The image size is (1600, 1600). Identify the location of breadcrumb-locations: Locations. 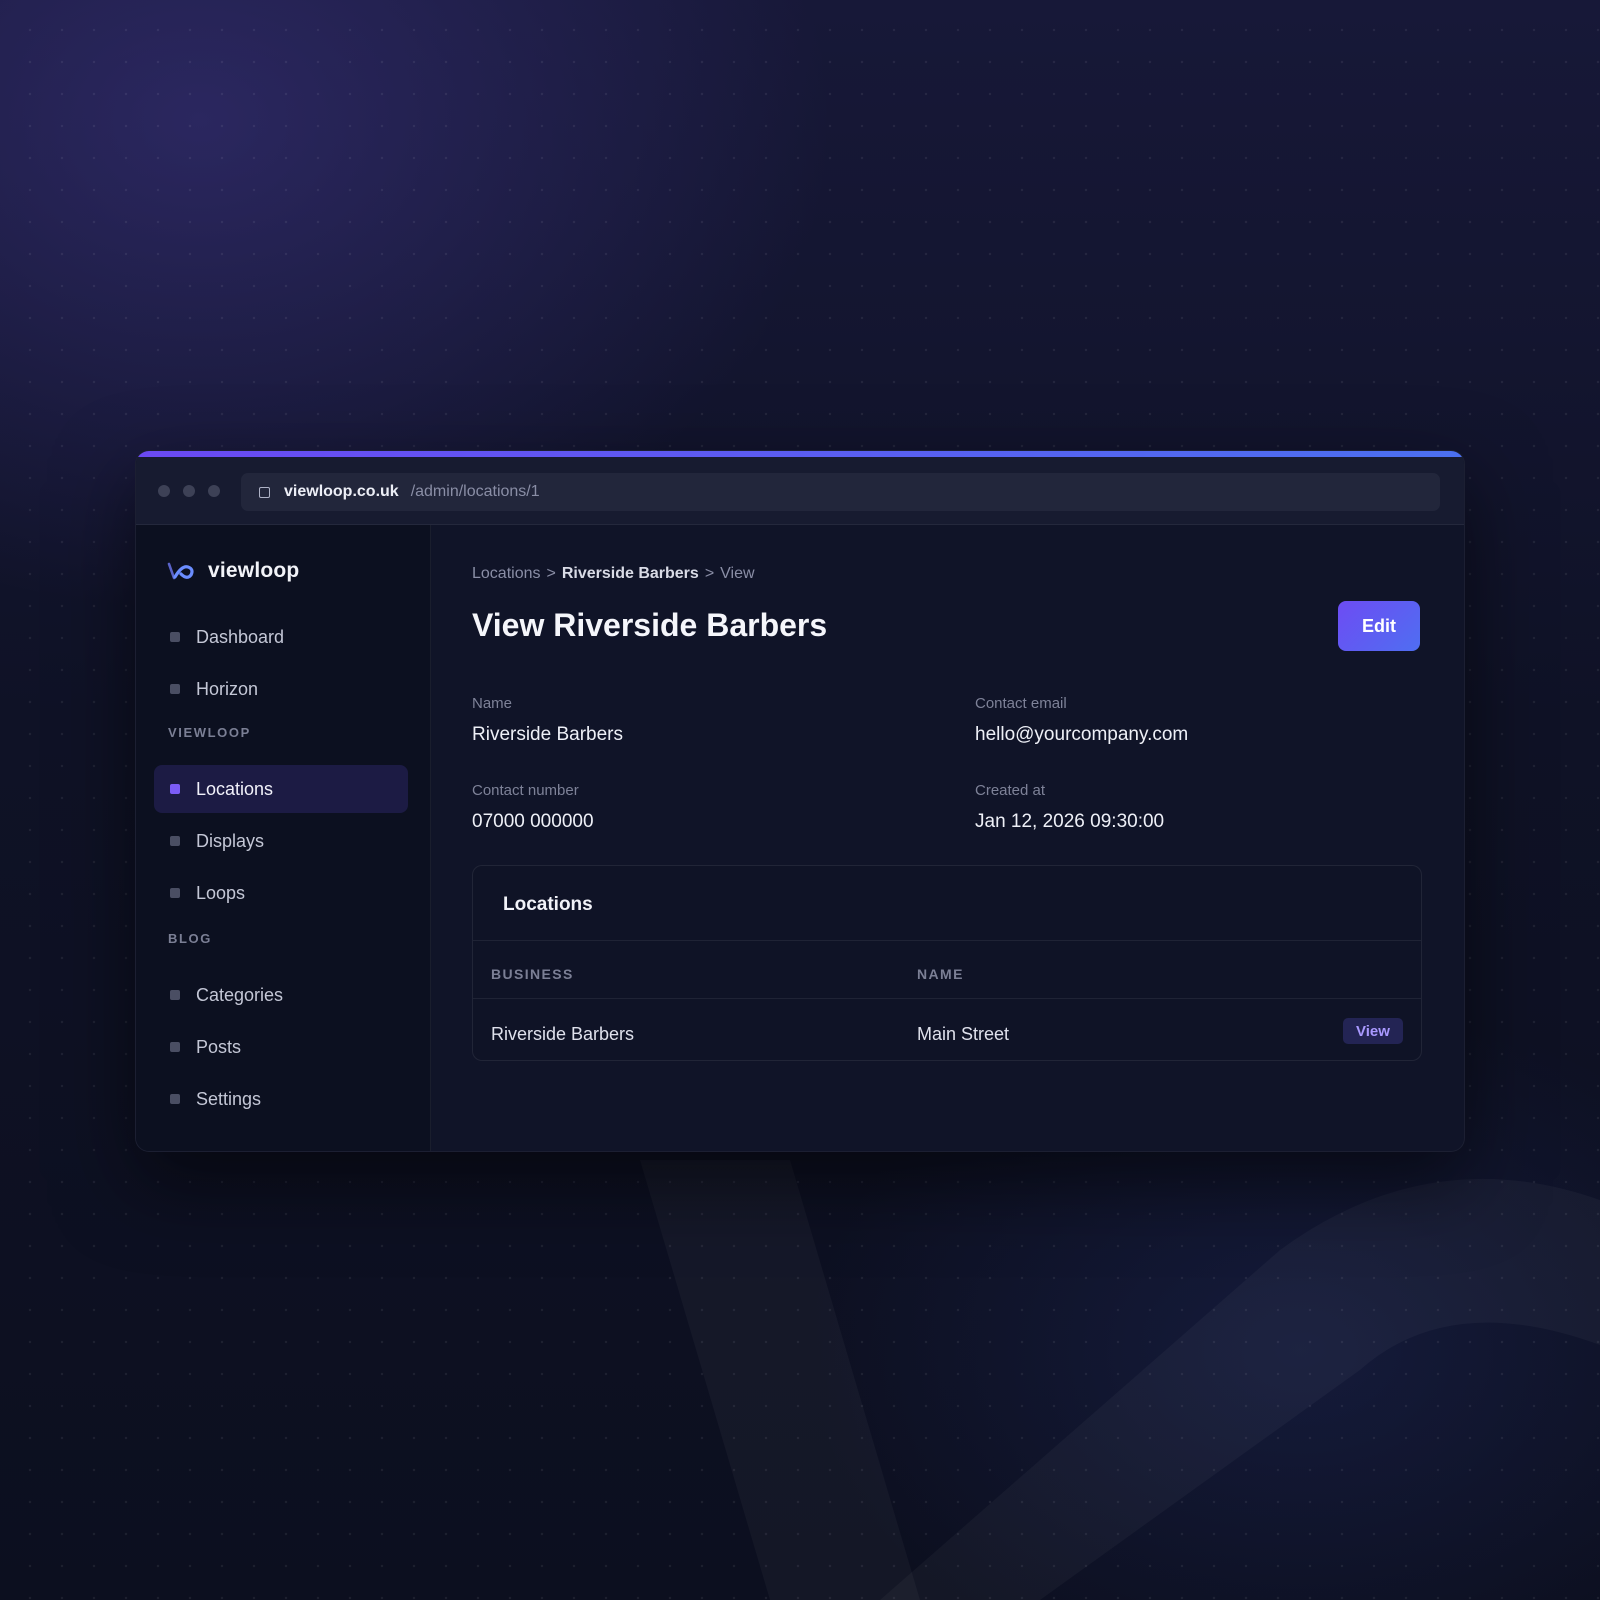
(506, 573).